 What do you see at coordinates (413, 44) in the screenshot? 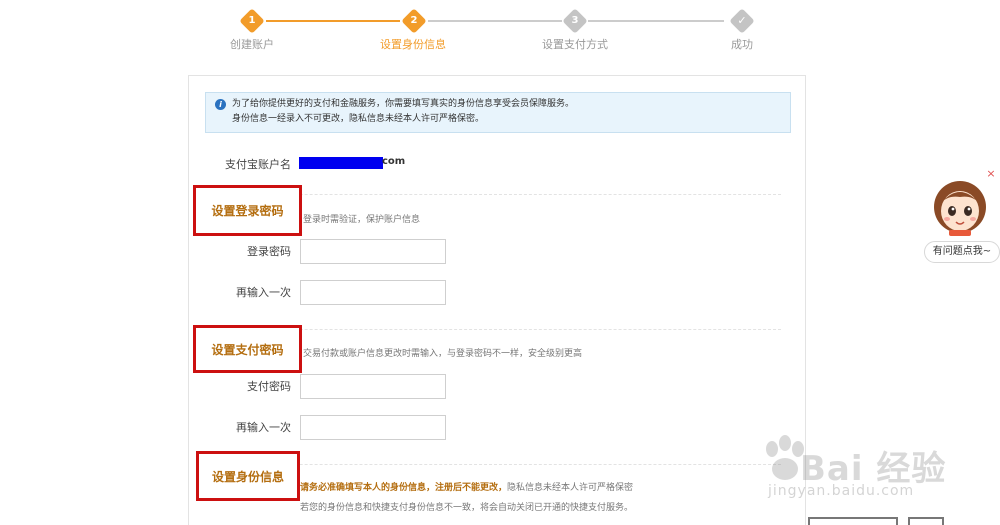
I see `step-label-identity: 设置身份信息` at bounding box center [413, 44].